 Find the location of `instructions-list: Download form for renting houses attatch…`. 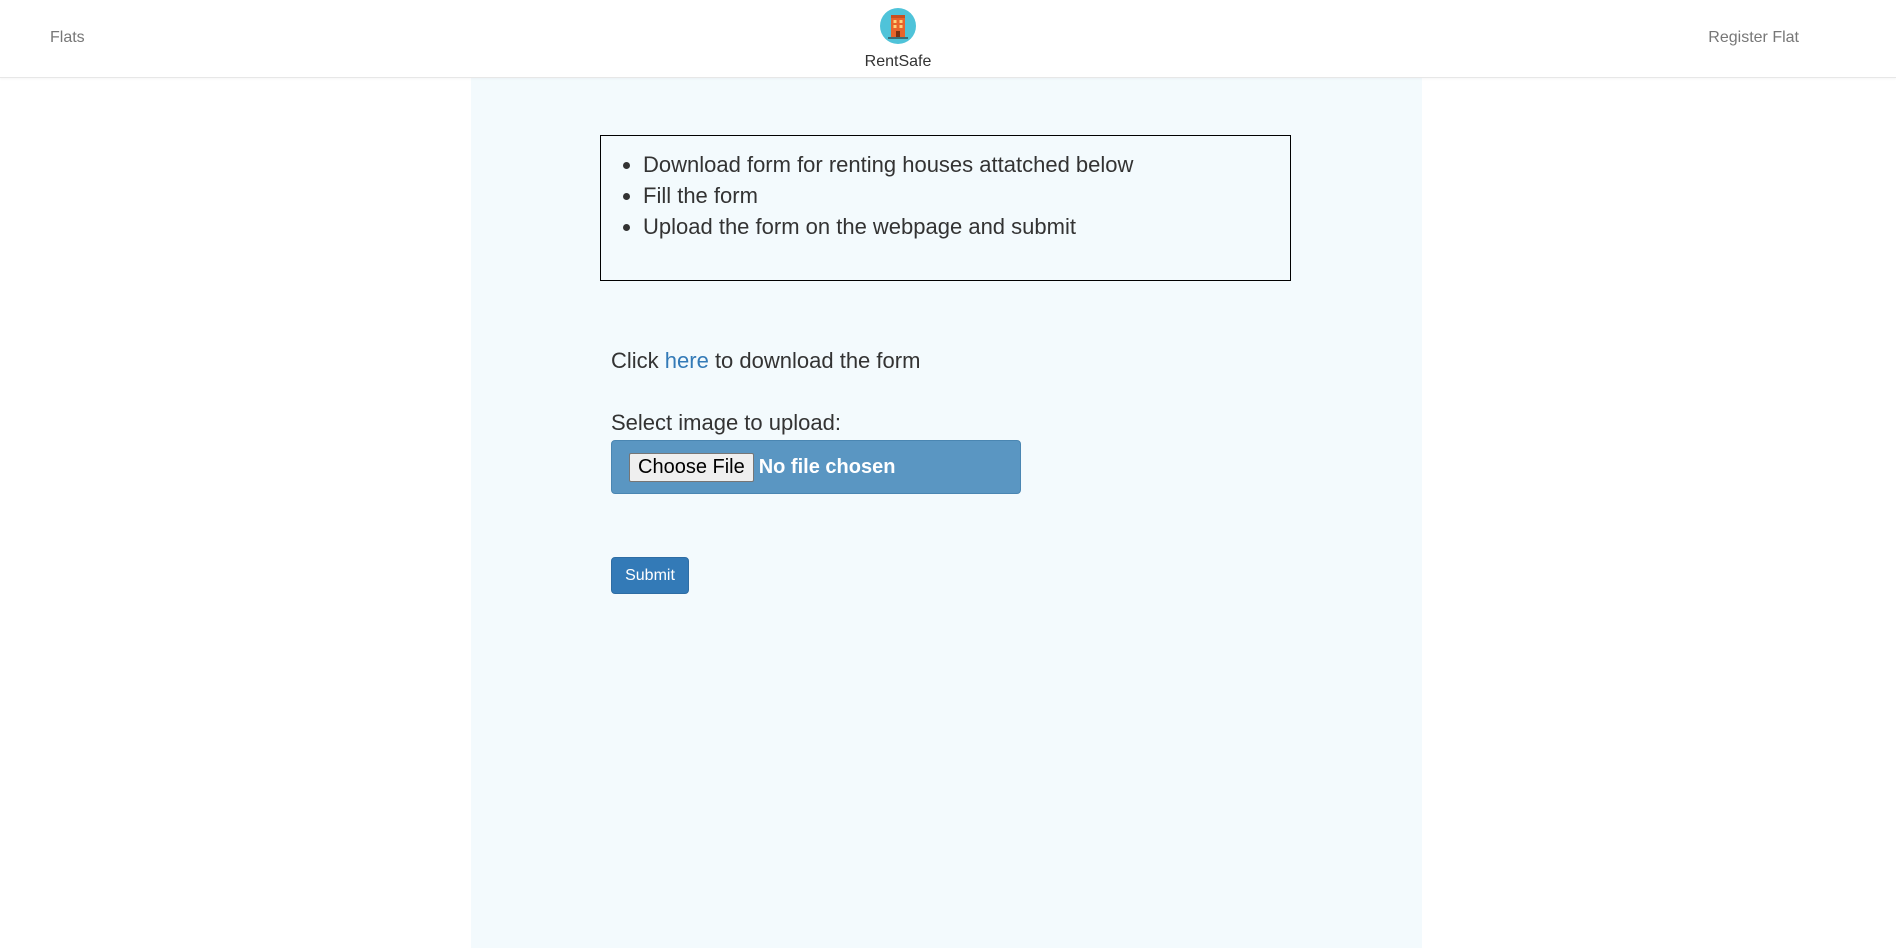

instructions-list: Download form for renting houses attatch… is located at coordinates (945, 189).